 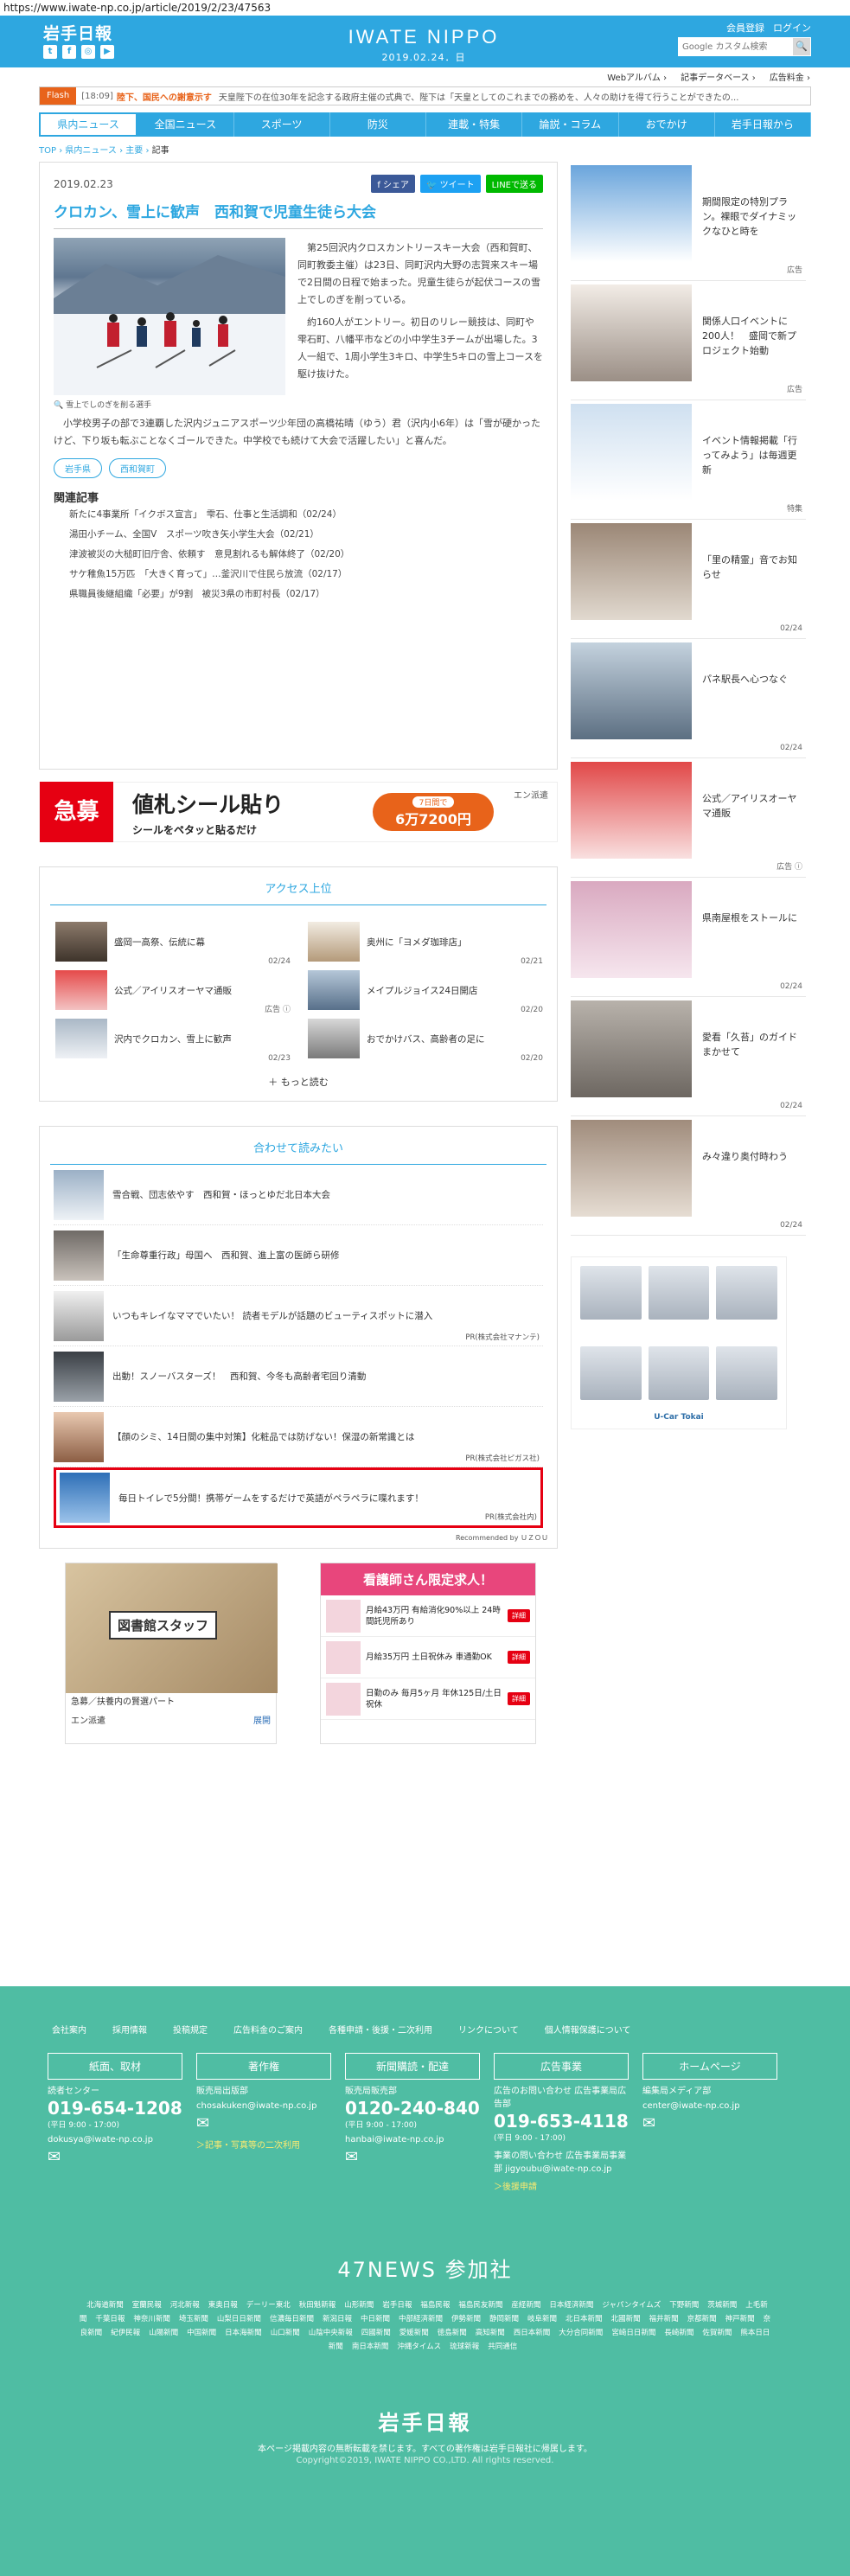 I want to click on partner-paper-link: 日本海新聞, so click(x=244, y=2333).